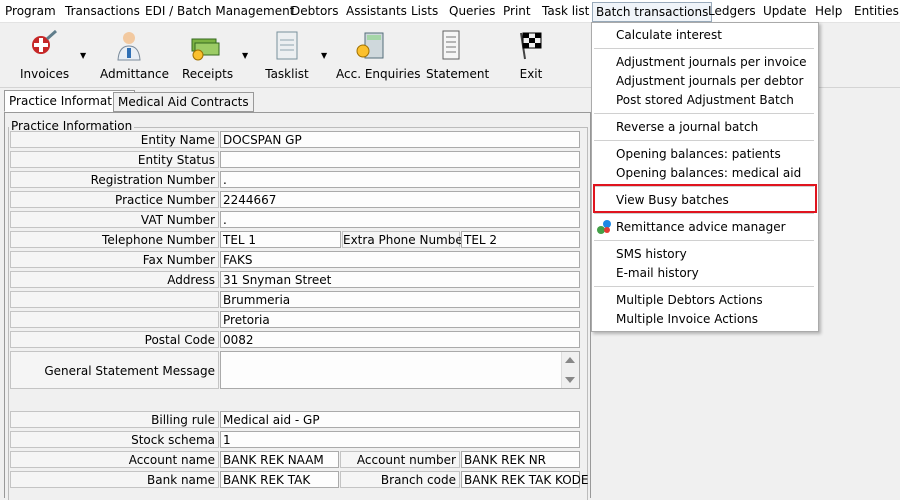  What do you see at coordinates (732, 11) in the screenshot?
I see `menu-ledgers: Ledgers` at bounding box center [732, 11].